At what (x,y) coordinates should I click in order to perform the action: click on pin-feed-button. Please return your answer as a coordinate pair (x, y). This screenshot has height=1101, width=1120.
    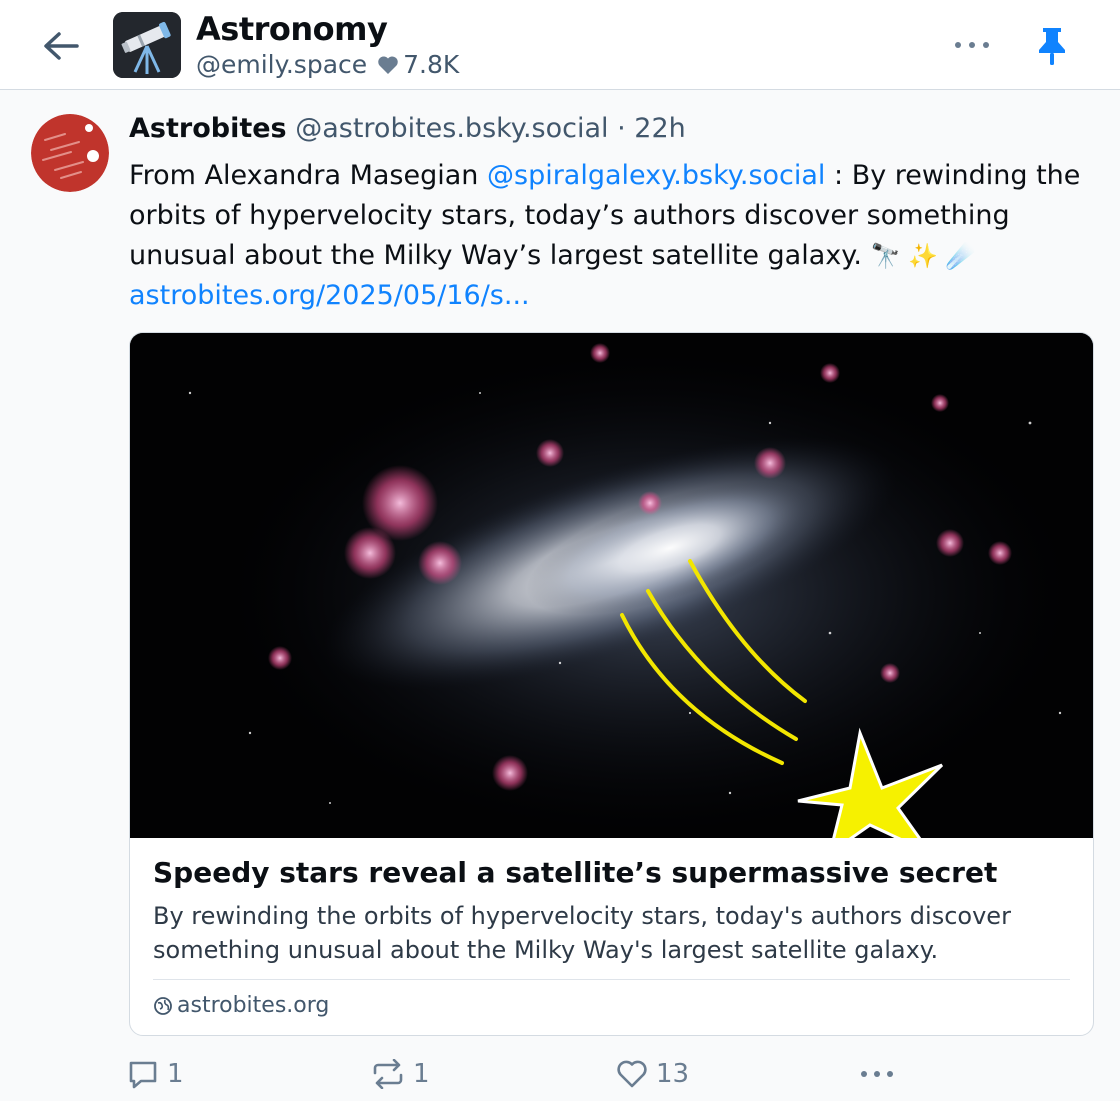
    Looking at the image, I should click on (1052, 46).